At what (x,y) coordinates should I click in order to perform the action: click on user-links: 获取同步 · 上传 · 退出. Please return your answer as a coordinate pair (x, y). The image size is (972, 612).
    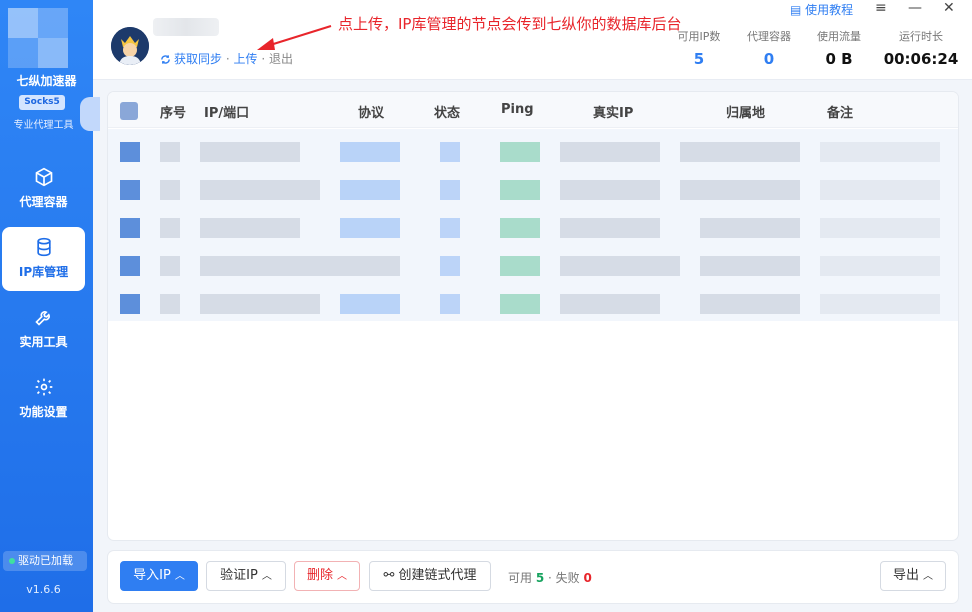
    Looking at the image, I should click on (226, 59).